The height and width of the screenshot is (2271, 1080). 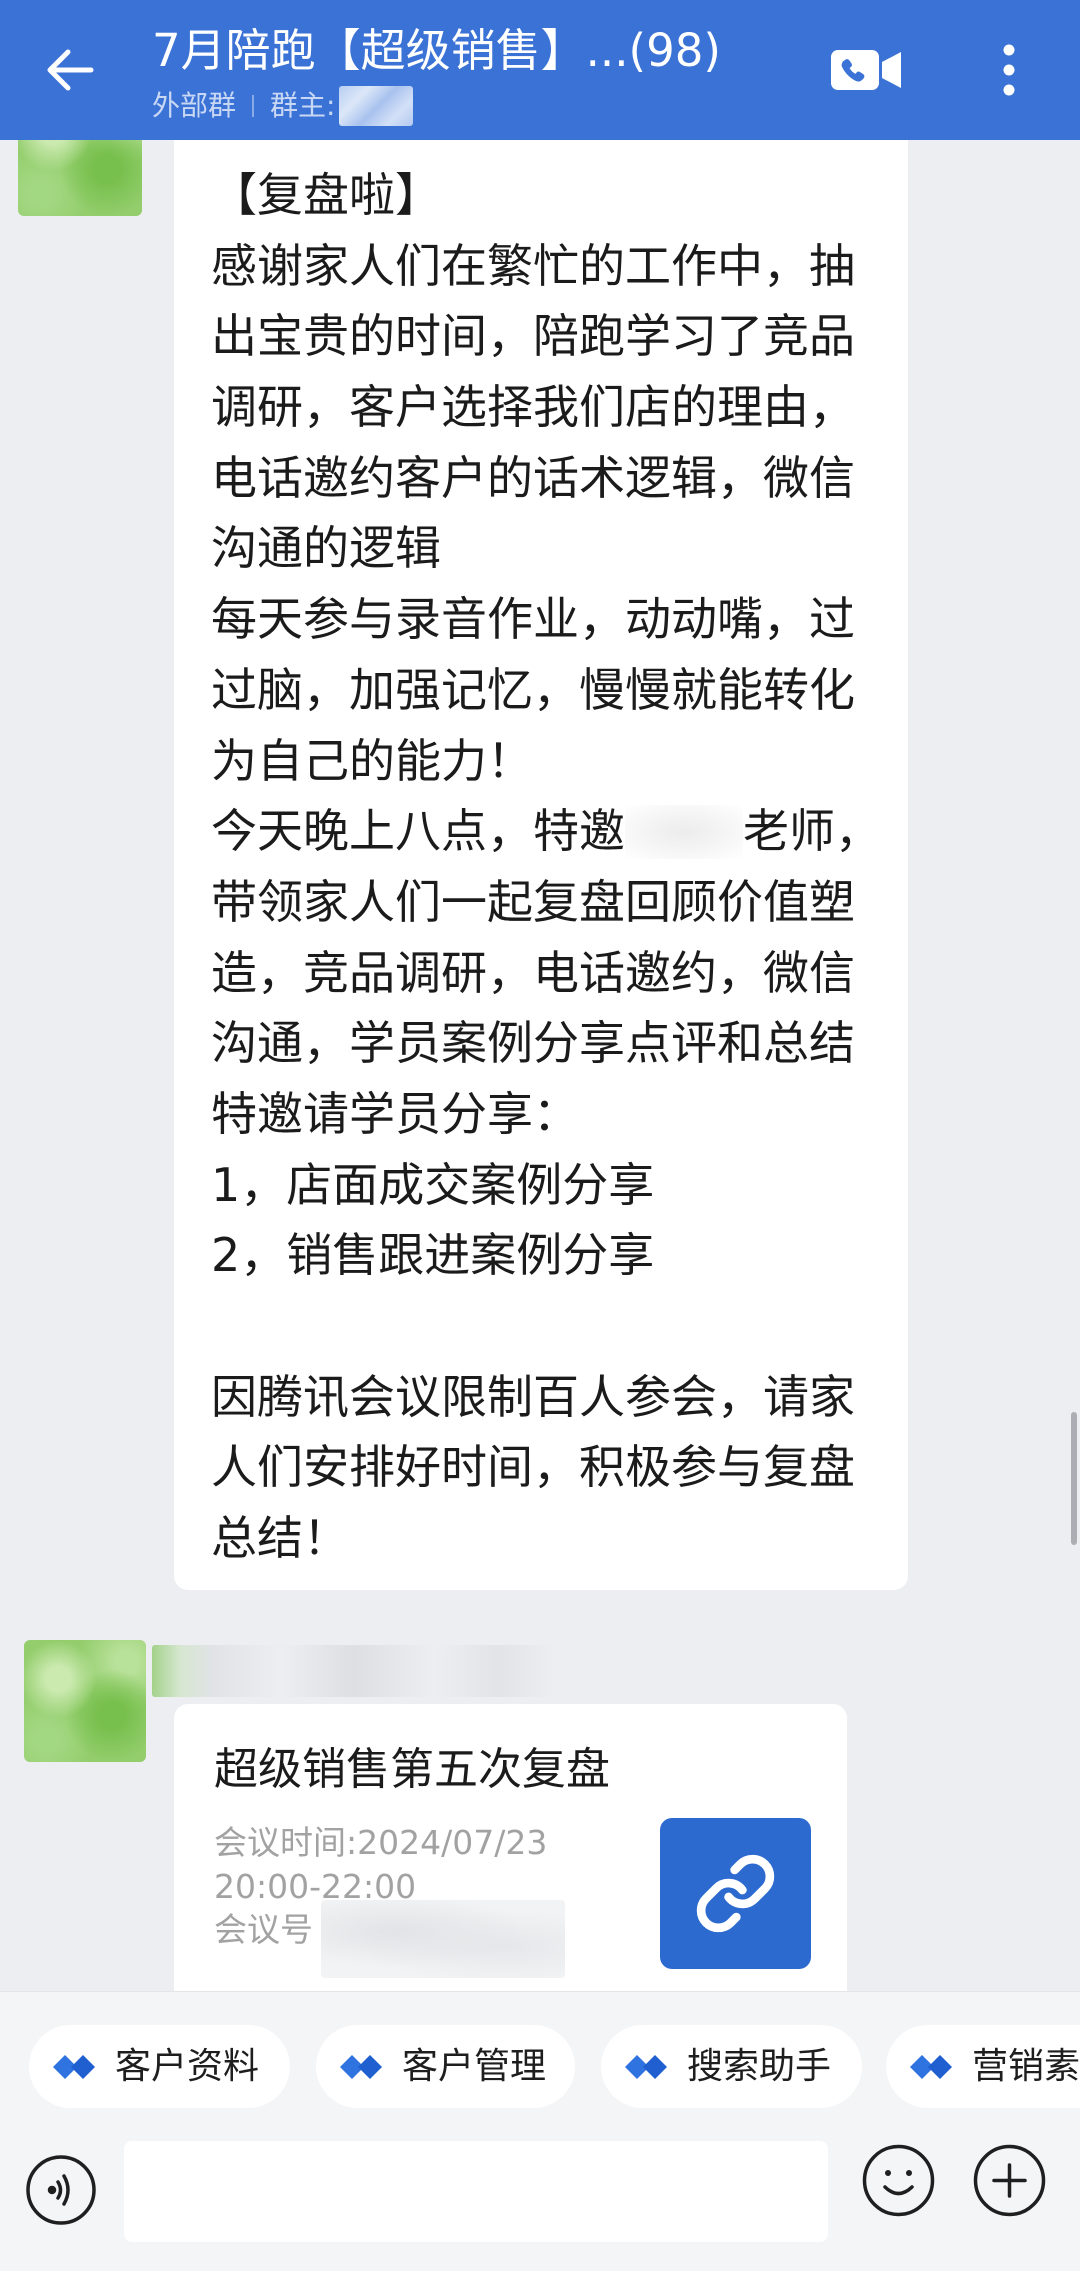 What do you see at coordinates (533, 901) in the screenshot?
I see `message-line: 带领家人们一起复盘回顾价值塑` at bounding box center [533, 901].